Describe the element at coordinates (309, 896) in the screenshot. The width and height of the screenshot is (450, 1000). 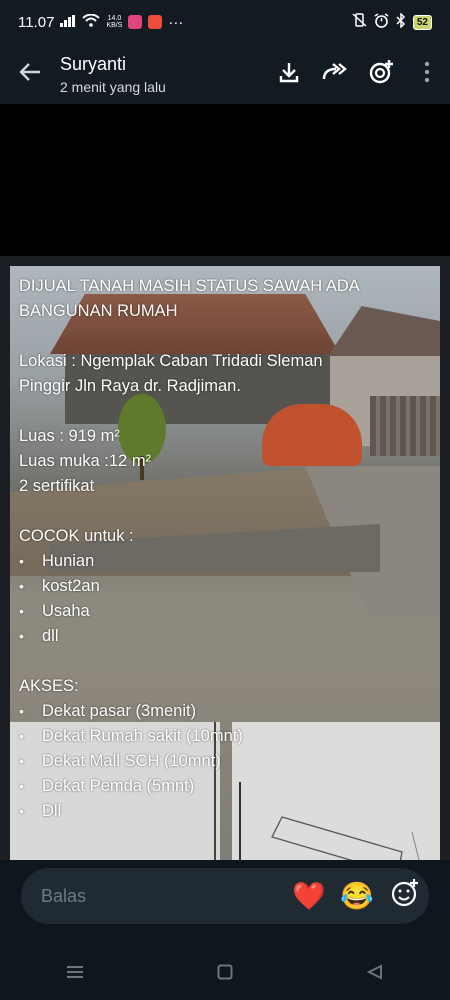
I see `heart-emoji-button: ❤️` at that location.